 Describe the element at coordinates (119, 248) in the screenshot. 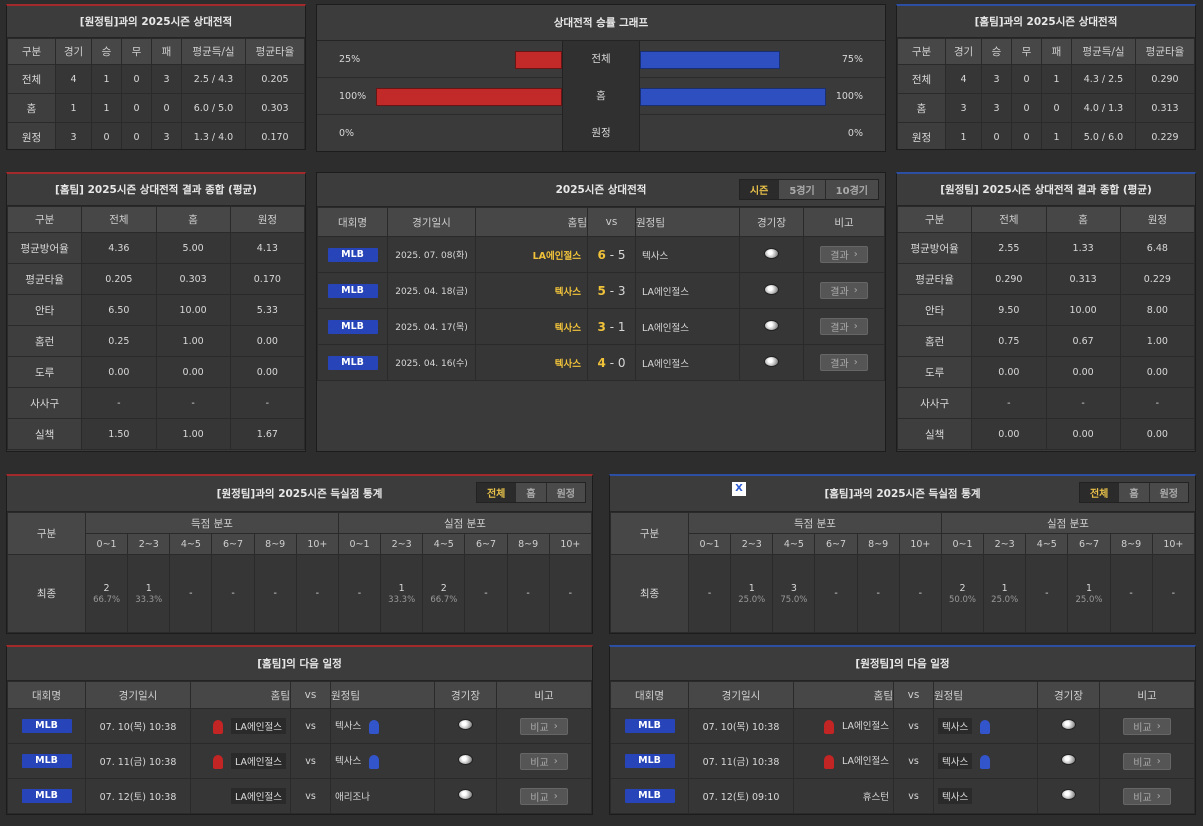

I see `table-cell: 4.36` at that location.